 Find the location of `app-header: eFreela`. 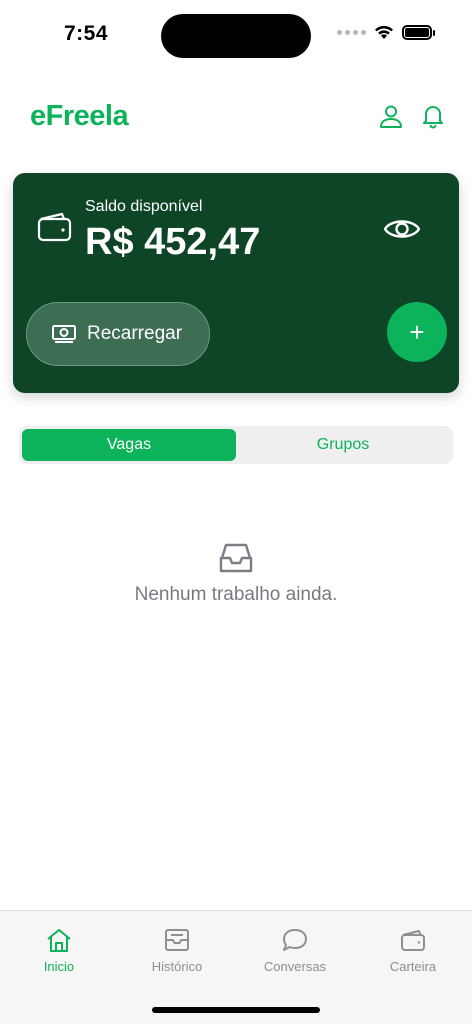

app-header: eFreela is located at coordinates (238, 116).